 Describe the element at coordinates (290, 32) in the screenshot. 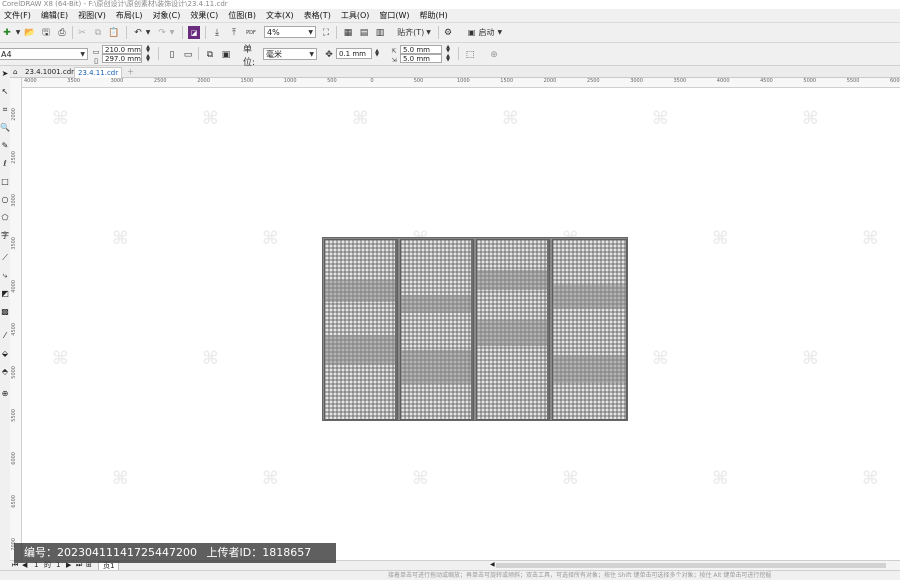

I see `zoom-level-select: 4% ▼` at that location.